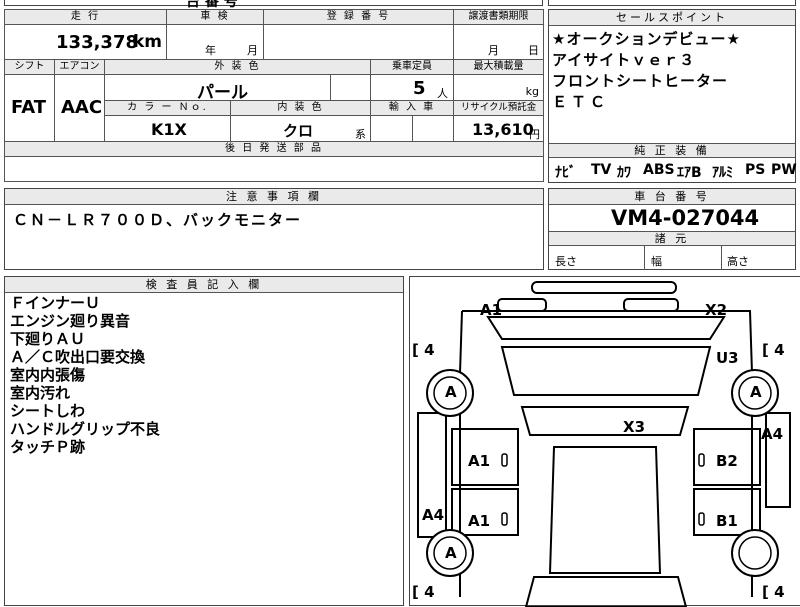 Image resolution: width=800 pixels, height=607 pixels. What do you see at coordinates (755, 170) in the screenshot?
I see `equipment-item: PS` at bounding box center [755, 170].